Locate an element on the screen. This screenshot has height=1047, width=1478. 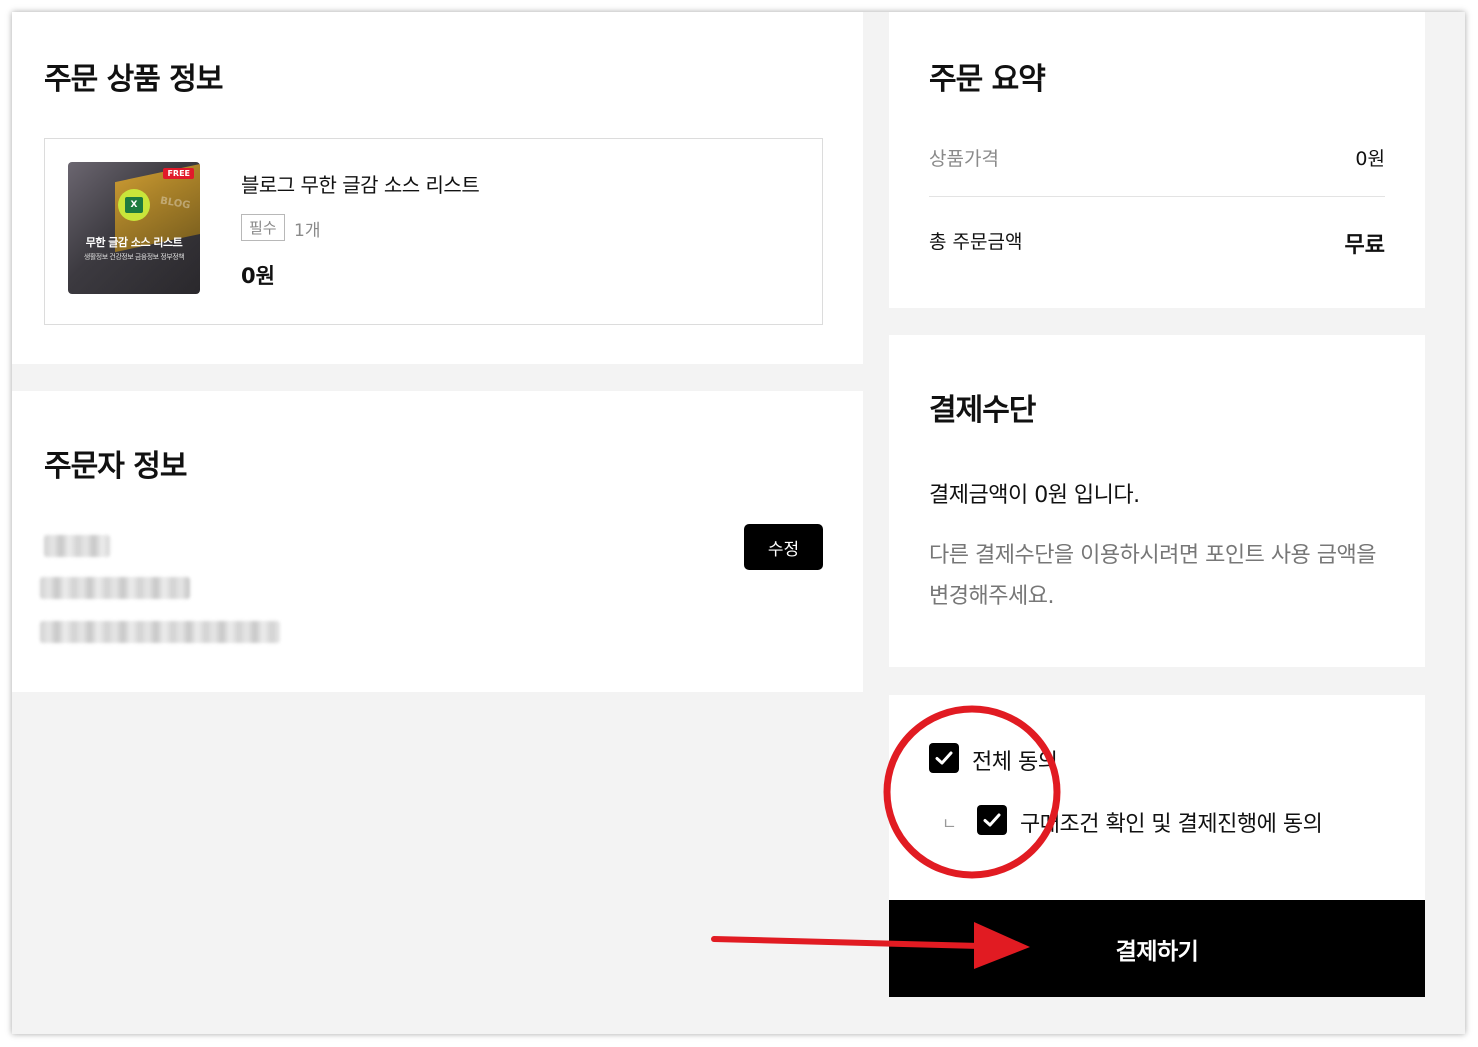
agree-all-checkbox is located at coordinates (944, 758).